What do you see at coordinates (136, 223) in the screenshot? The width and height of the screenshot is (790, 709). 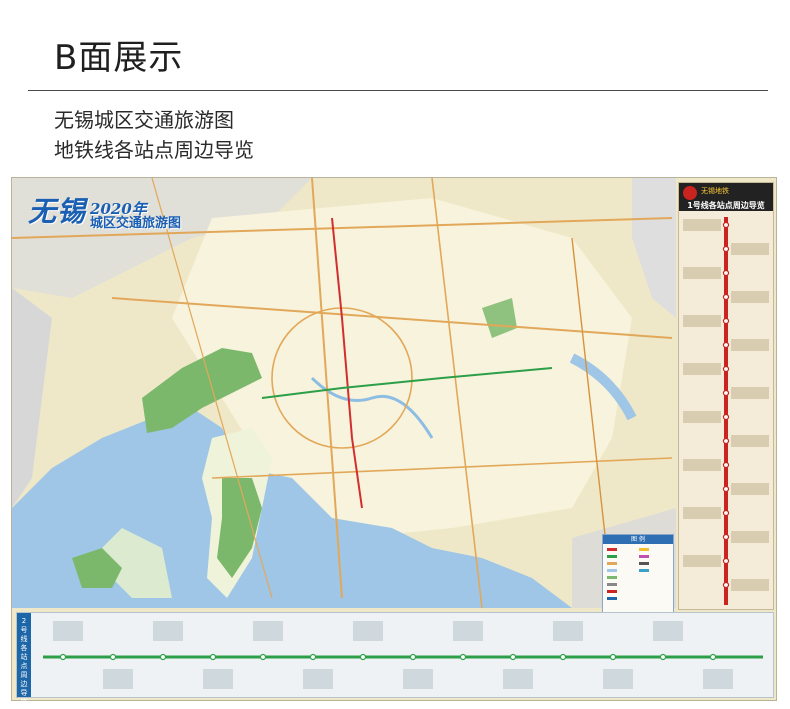 I see `map-subtitle: 城区交通旅游图` at bounding box center [136, 223].